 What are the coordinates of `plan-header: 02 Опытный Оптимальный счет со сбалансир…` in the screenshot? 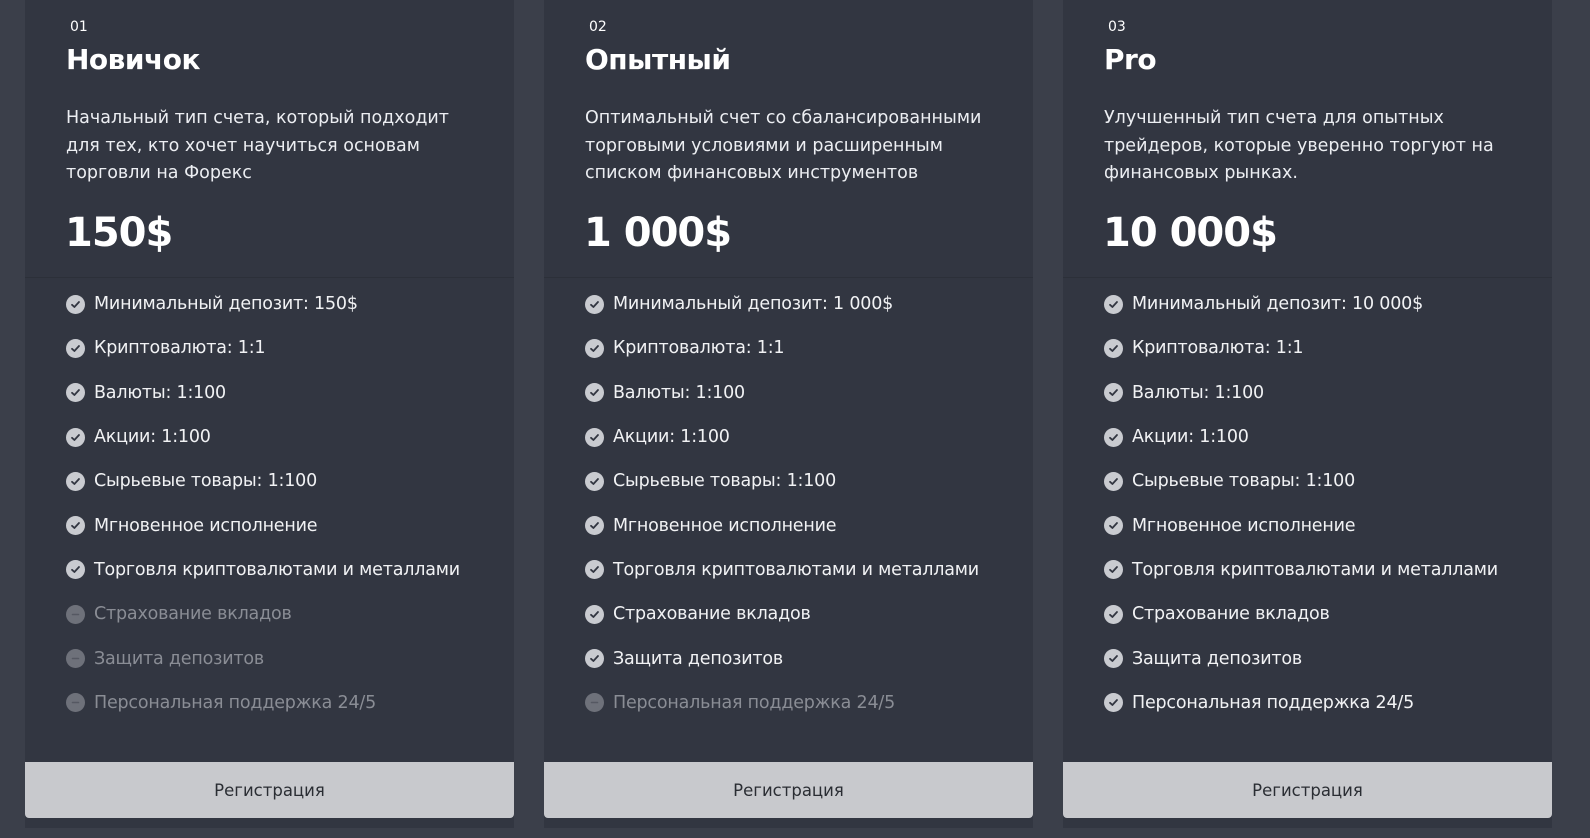 It's located at (788, 139).